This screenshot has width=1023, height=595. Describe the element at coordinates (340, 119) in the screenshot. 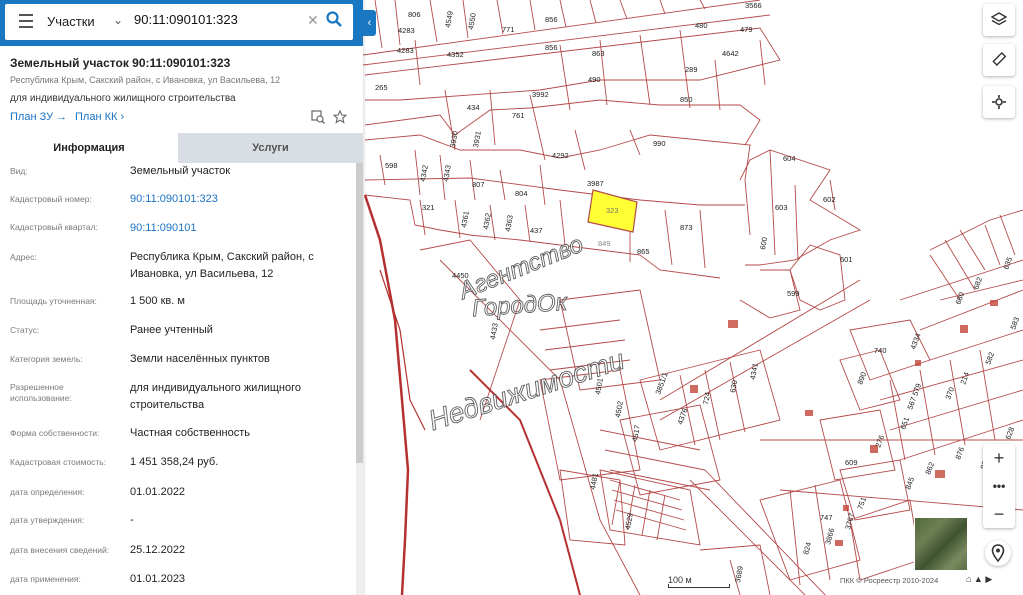

I see `star-icon` at that location.